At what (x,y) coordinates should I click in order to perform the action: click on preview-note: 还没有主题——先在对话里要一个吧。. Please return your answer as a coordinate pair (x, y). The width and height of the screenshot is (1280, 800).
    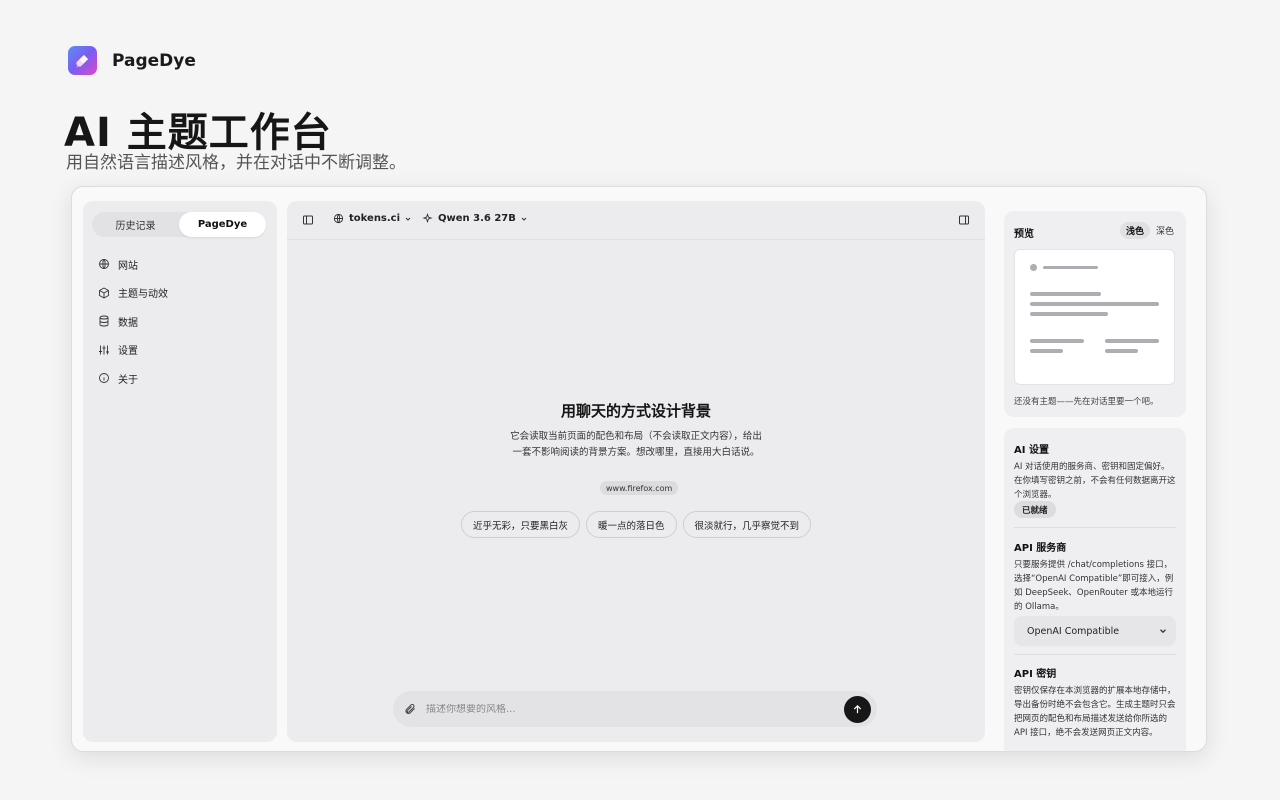
    Looking at the image, I should click on (1086, 402).